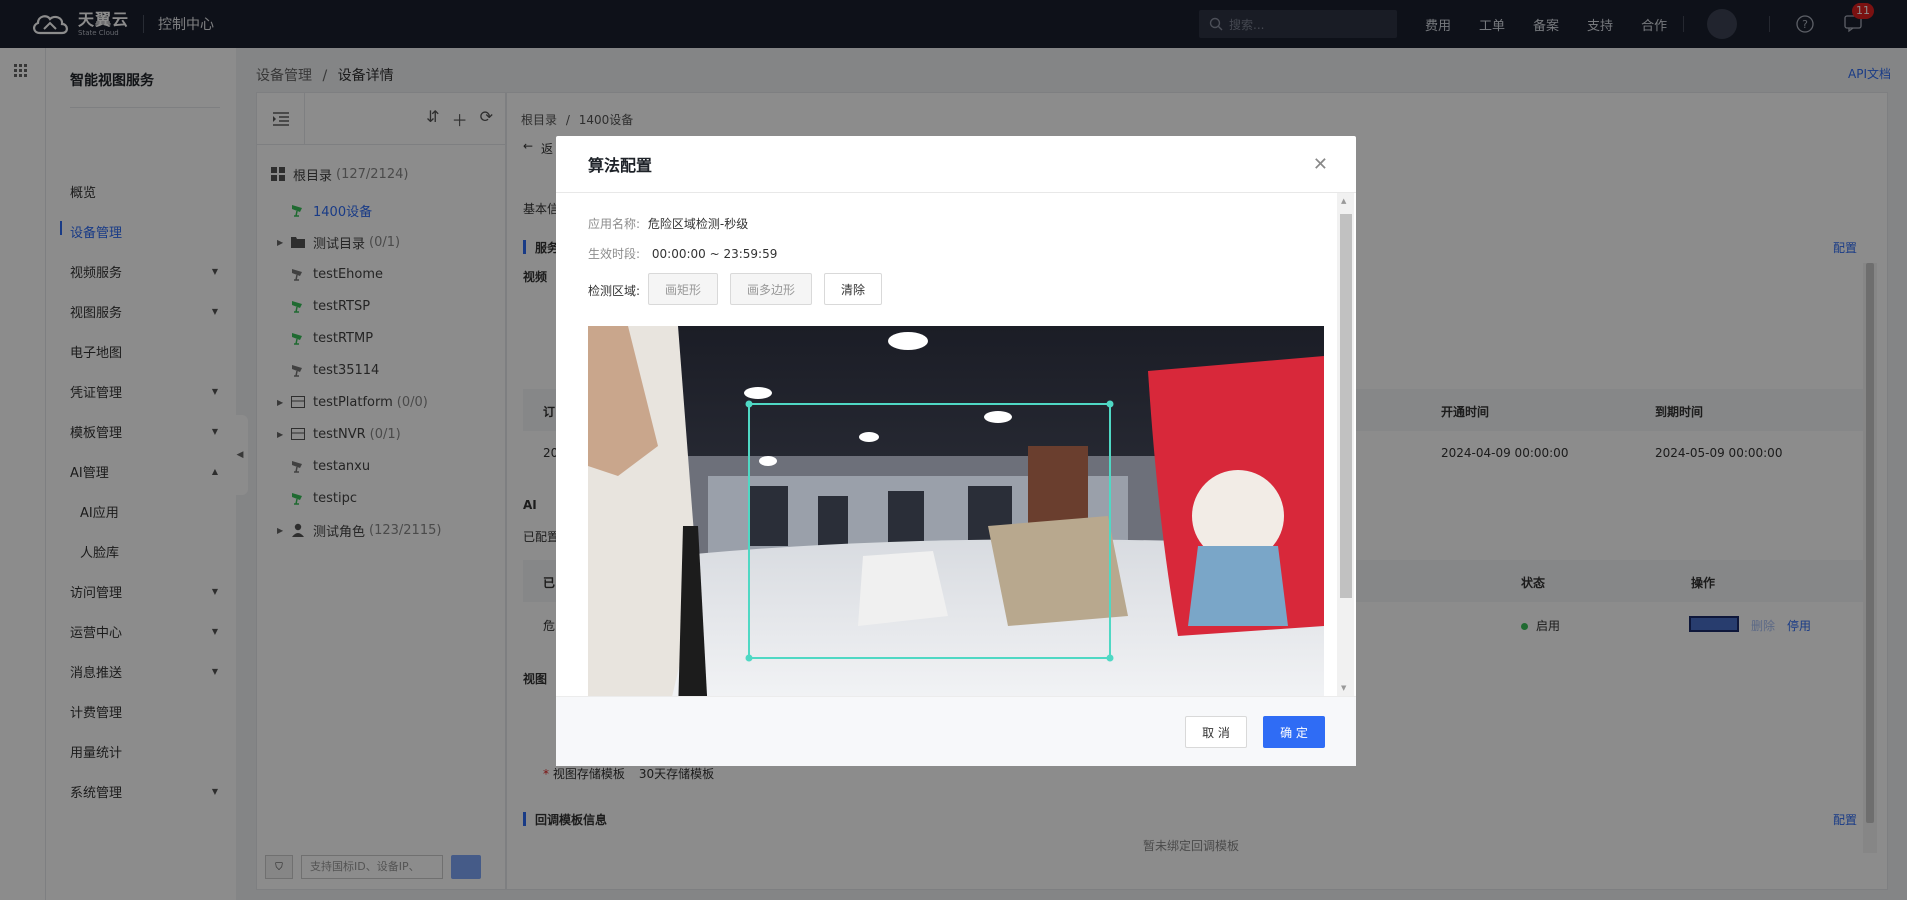 This screenshot has height=900, width=1907. I want to click on dialog-title: 算法配置, so click(620, 165).